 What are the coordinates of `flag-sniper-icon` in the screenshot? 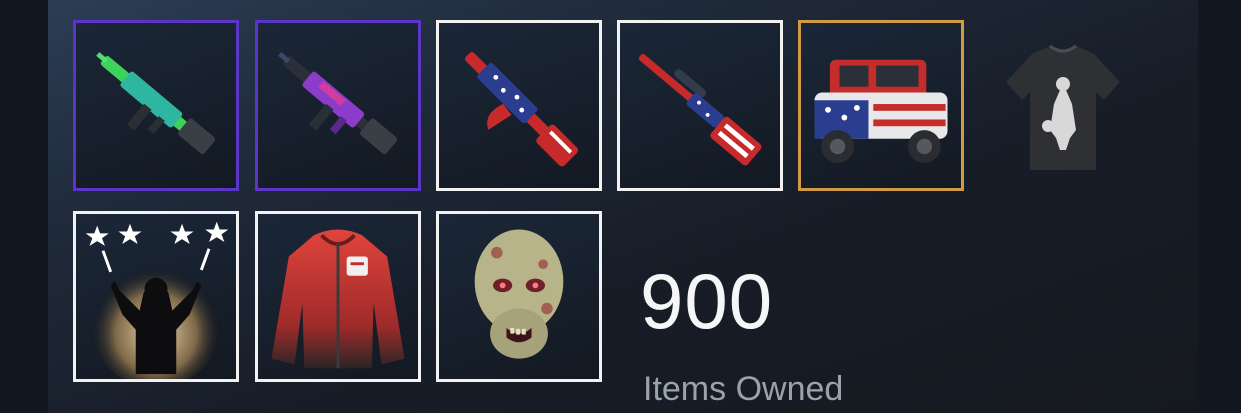 It's located at (700, 110).